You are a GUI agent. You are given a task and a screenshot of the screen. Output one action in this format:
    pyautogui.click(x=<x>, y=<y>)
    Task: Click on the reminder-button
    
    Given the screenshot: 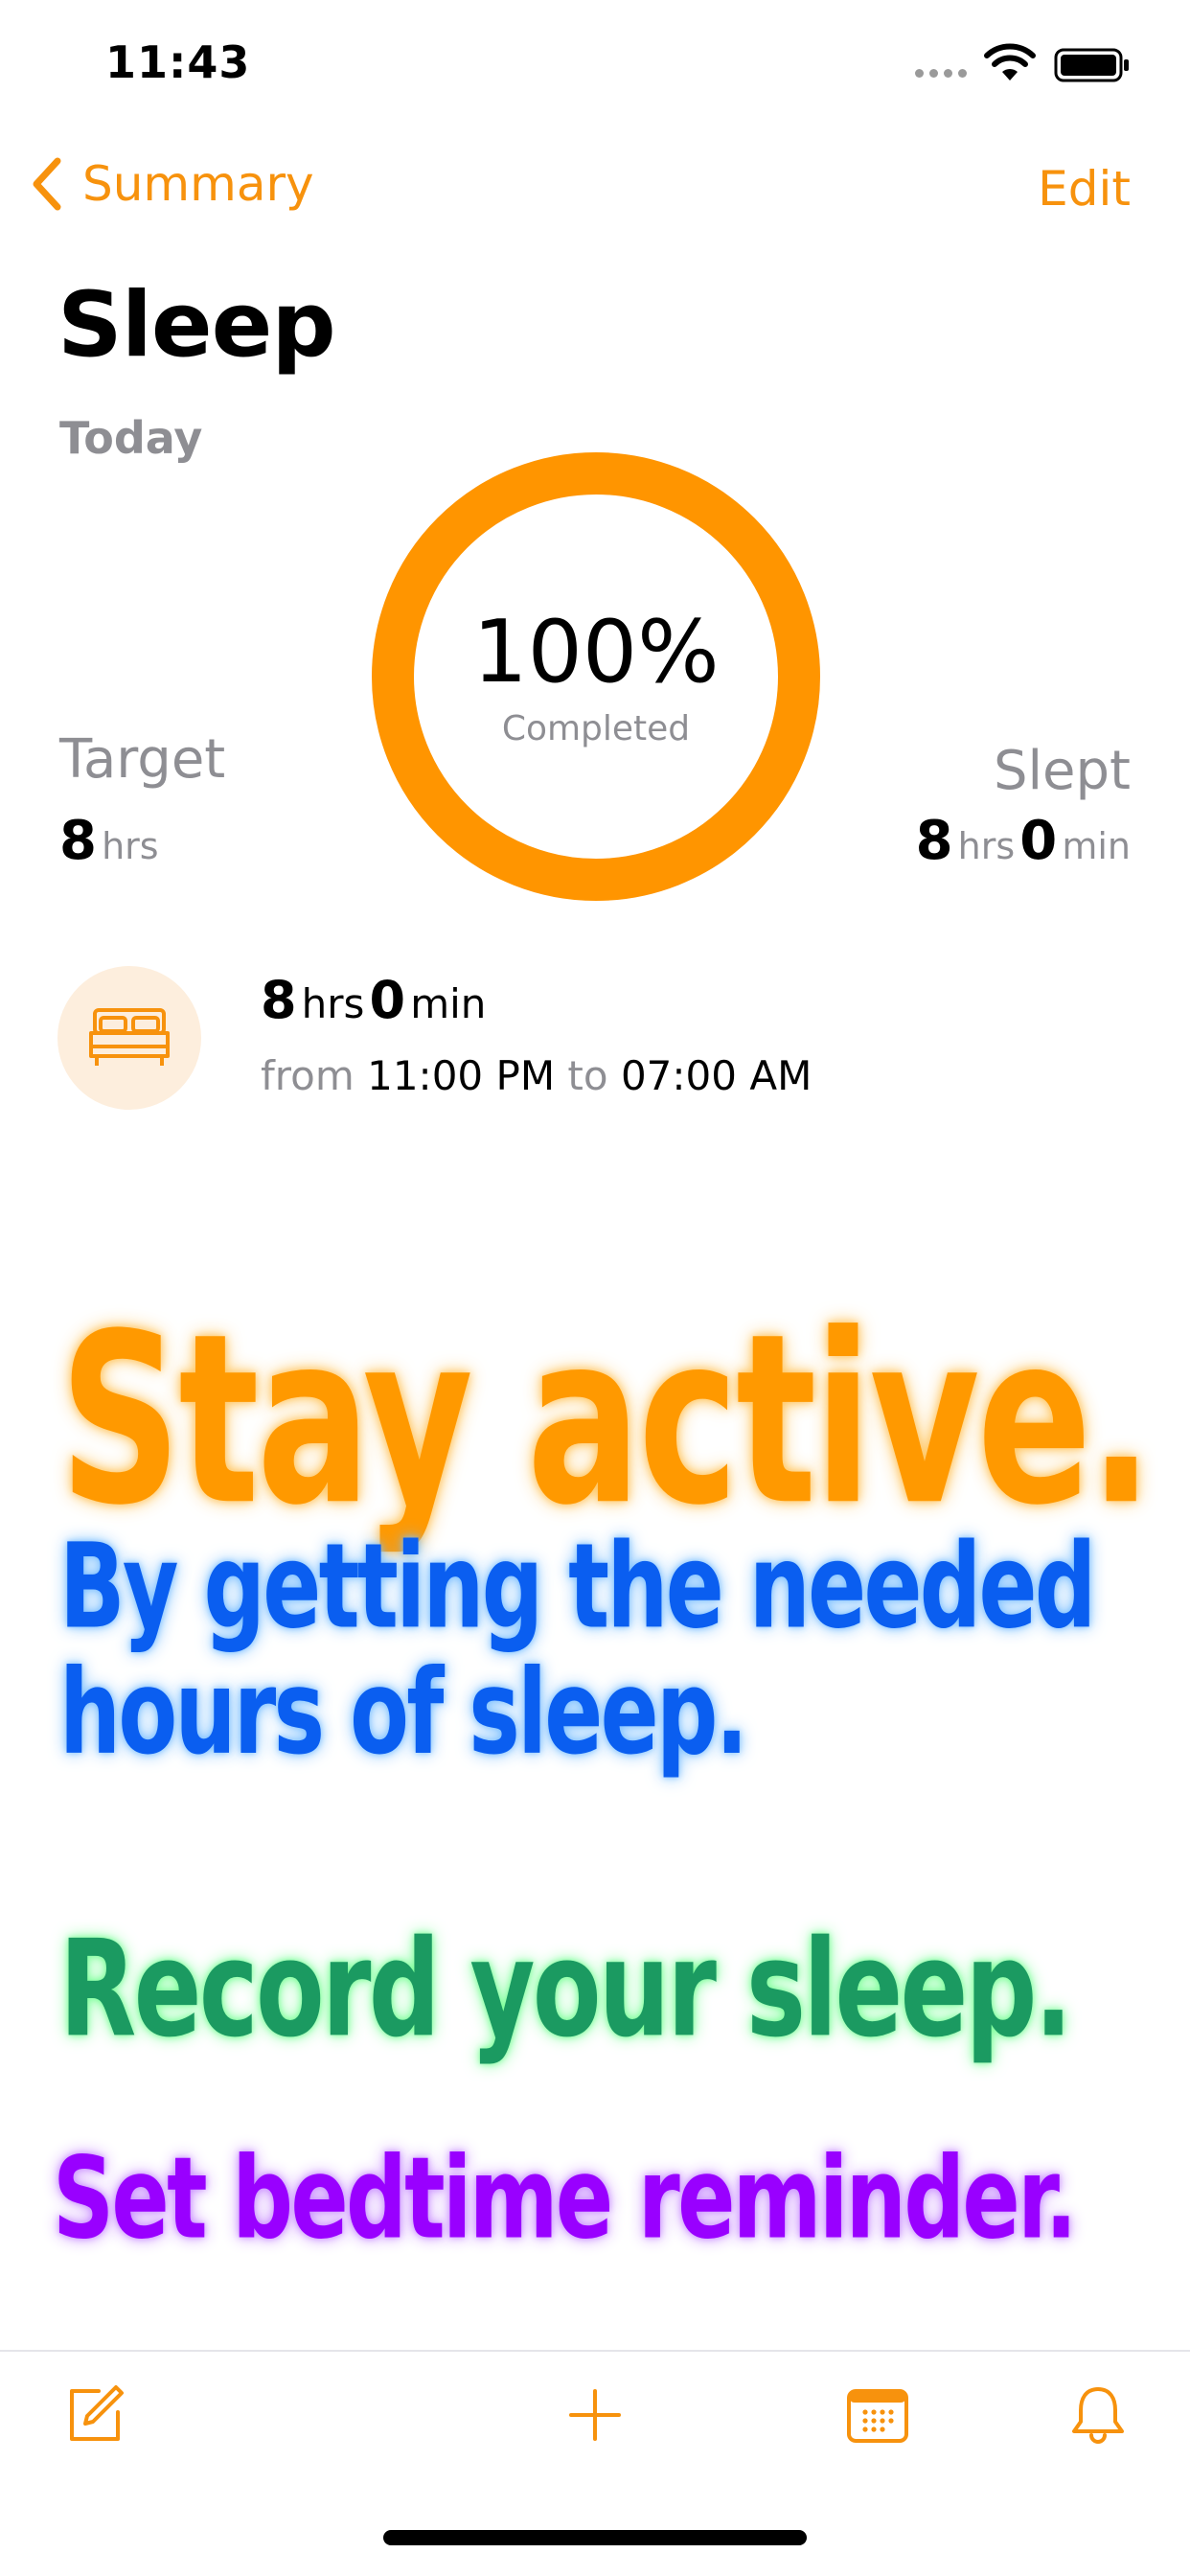 What is the action you would take?
    pyautogui.click(x=1098, y=2415)
    